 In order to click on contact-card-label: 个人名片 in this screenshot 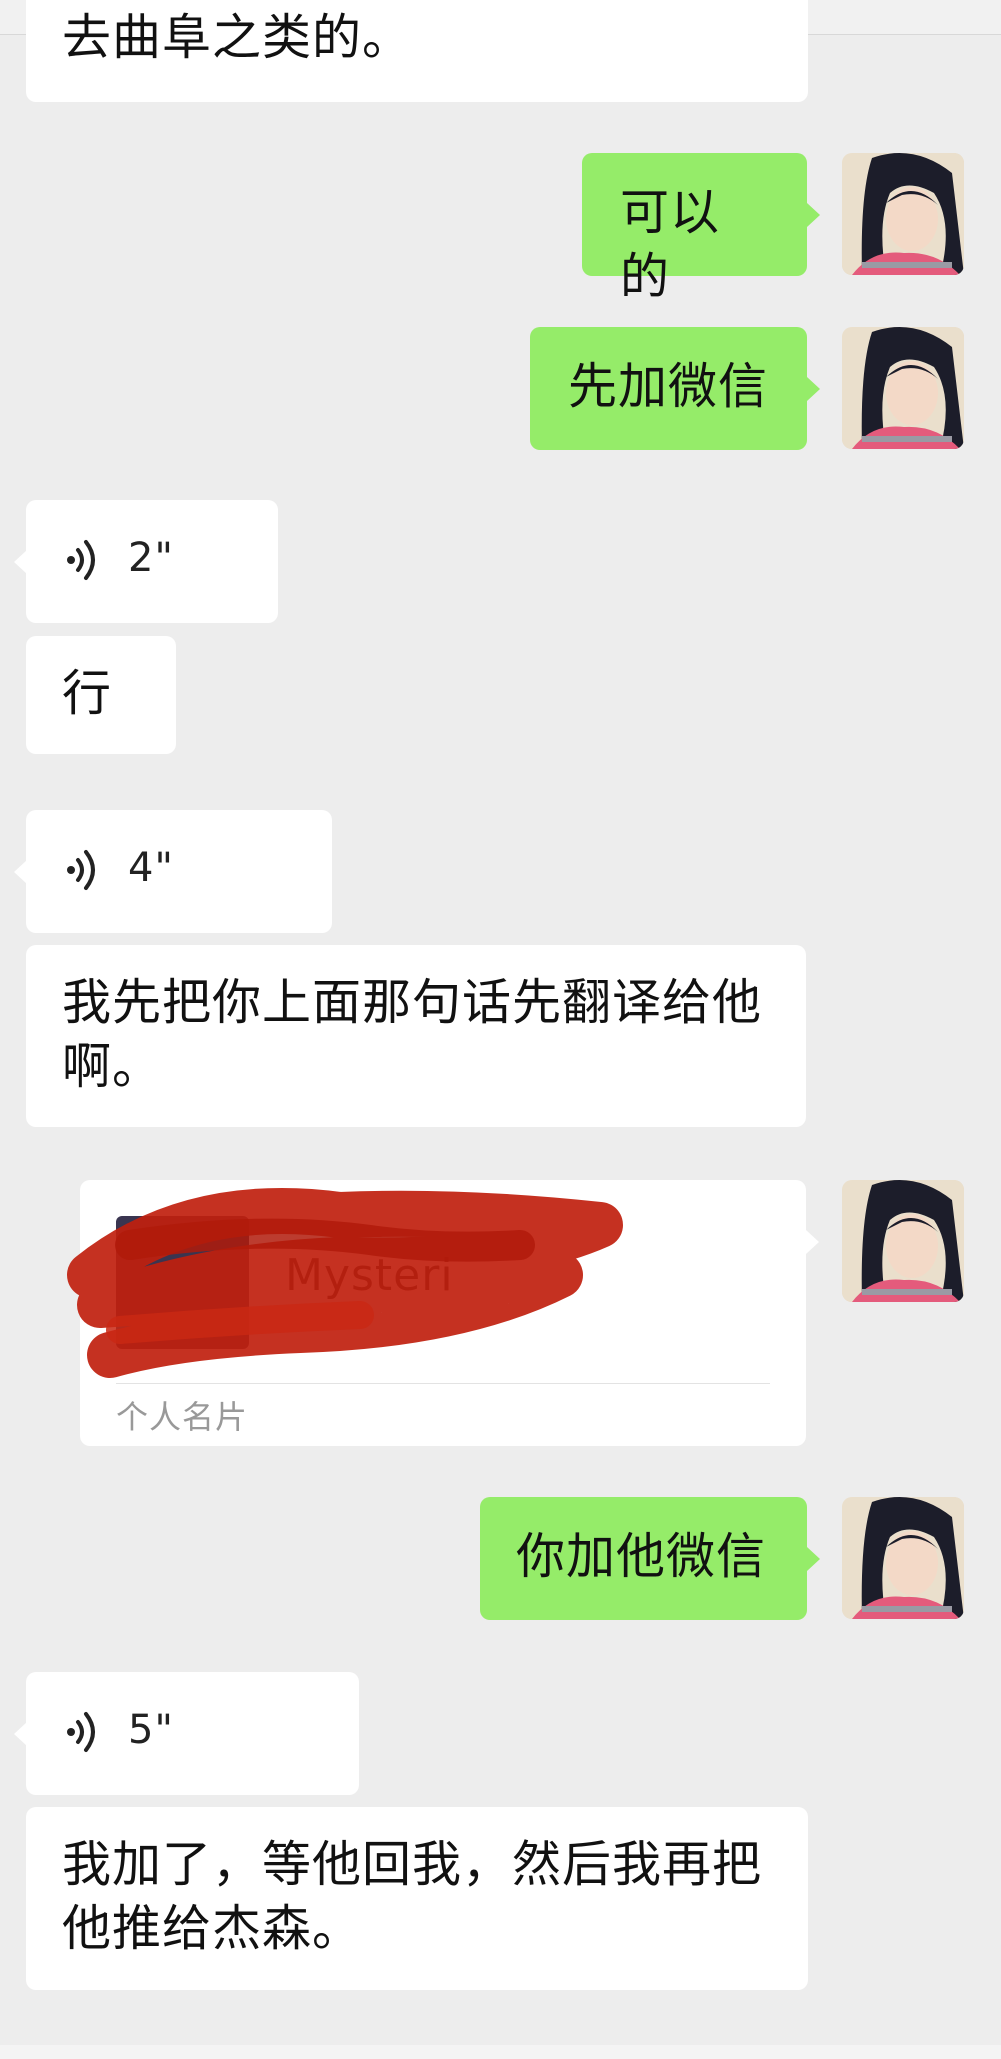, I will do `click(182, 1417)`.